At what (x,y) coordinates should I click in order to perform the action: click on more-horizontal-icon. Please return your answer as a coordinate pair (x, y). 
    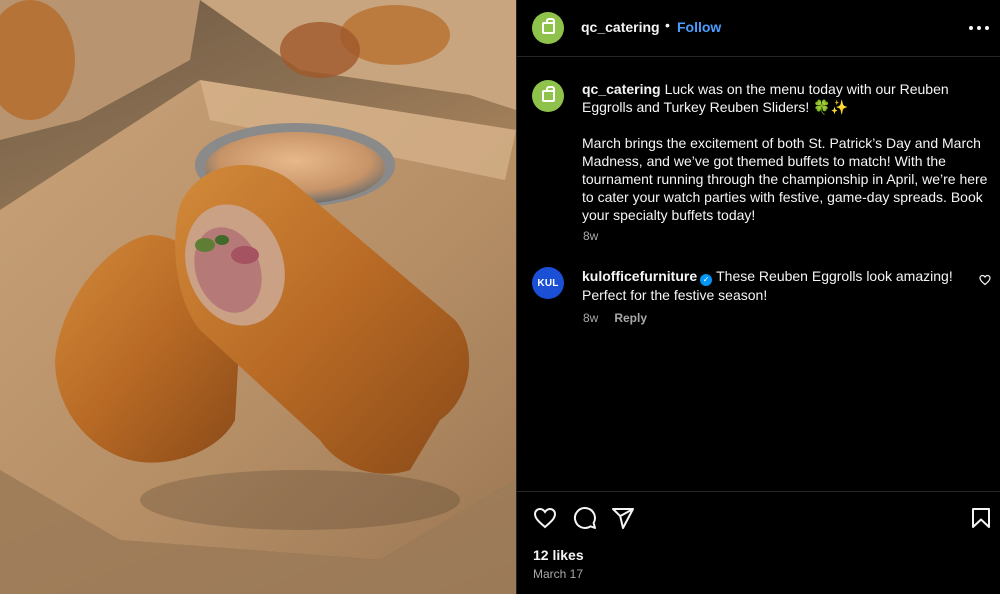
    Looking at the image, I should click on (979, 27).